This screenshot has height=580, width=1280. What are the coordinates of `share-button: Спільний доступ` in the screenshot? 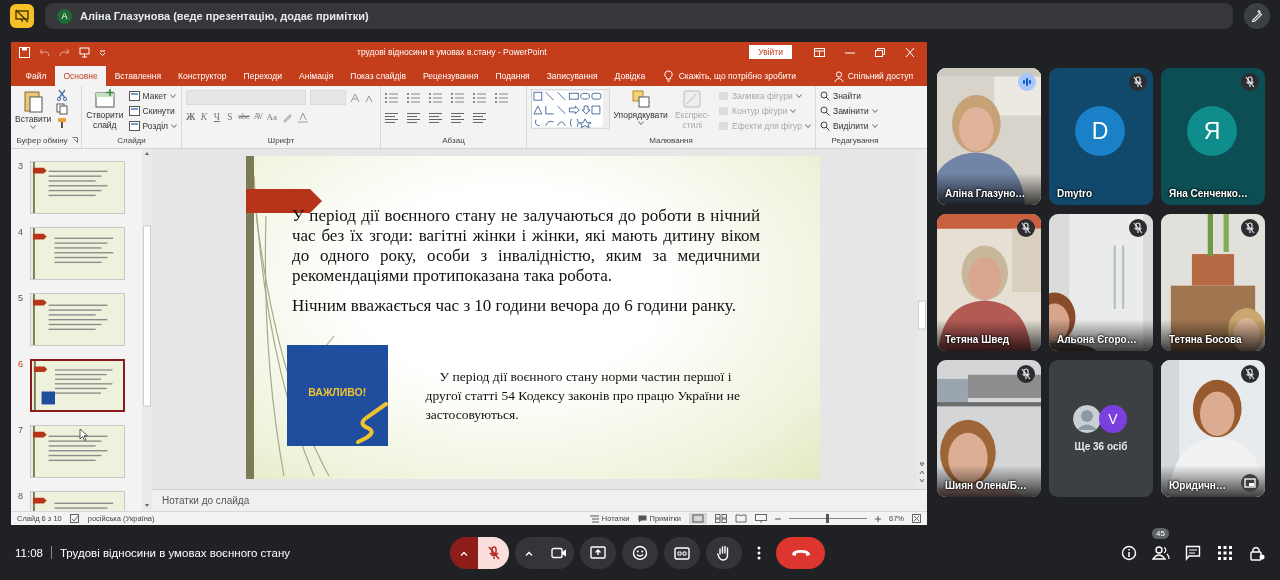 It's located at (873, 76).